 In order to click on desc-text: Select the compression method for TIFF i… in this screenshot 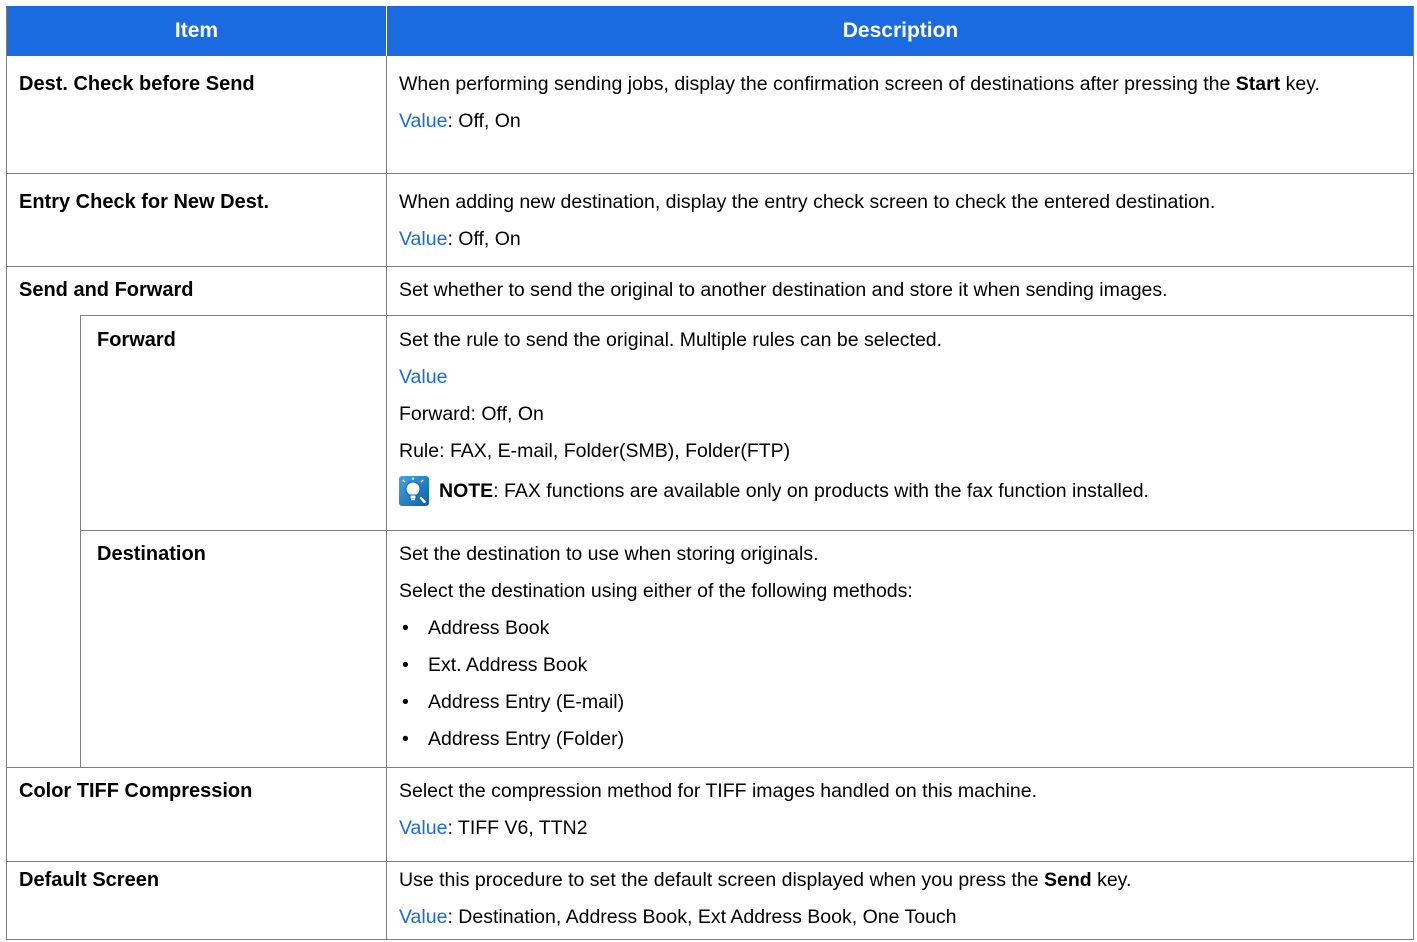, I will do `click(718, 791)`.